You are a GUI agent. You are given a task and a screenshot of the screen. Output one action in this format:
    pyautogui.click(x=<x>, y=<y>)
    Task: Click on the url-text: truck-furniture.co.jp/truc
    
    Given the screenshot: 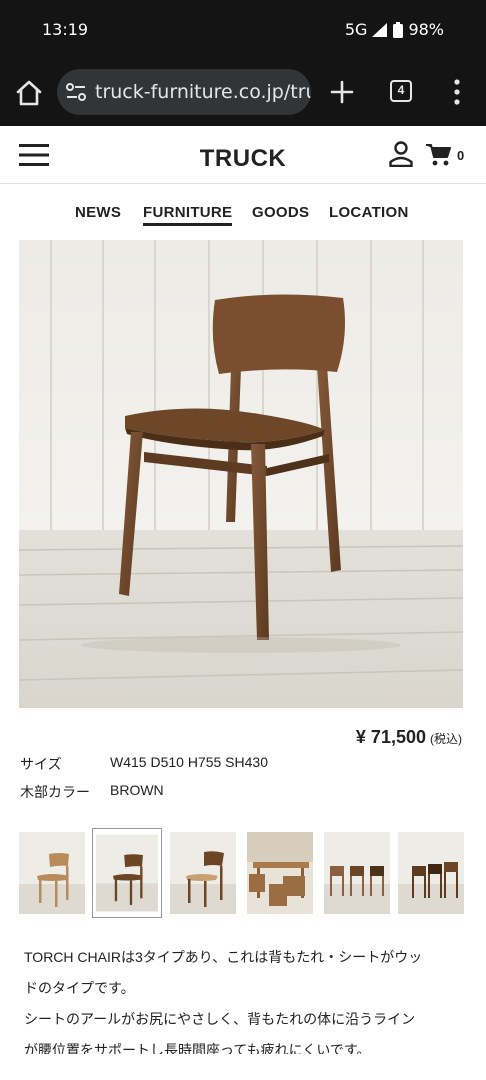 What is the action you would take?
    pyautogui.click(x=203, y=92)
    